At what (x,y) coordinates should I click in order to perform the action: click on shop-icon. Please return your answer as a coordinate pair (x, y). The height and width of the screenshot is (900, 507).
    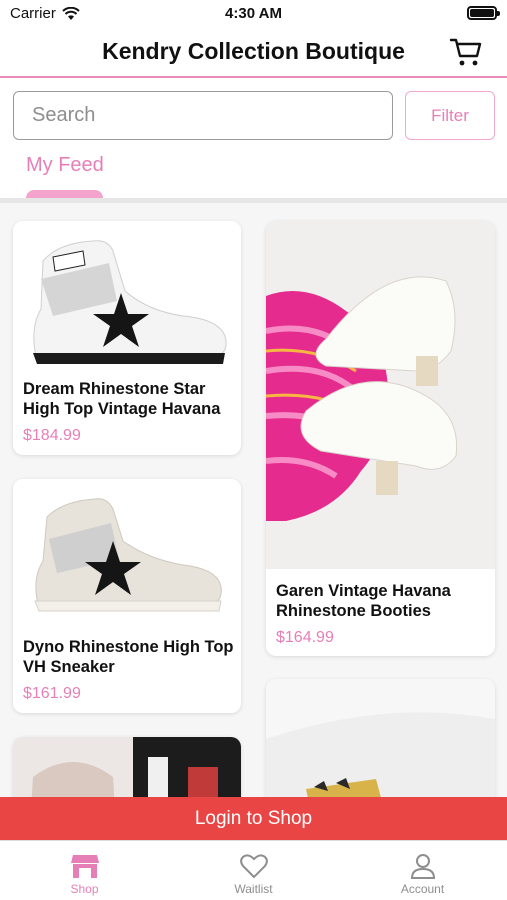
    Looking at the image, I should click on (84, 866).